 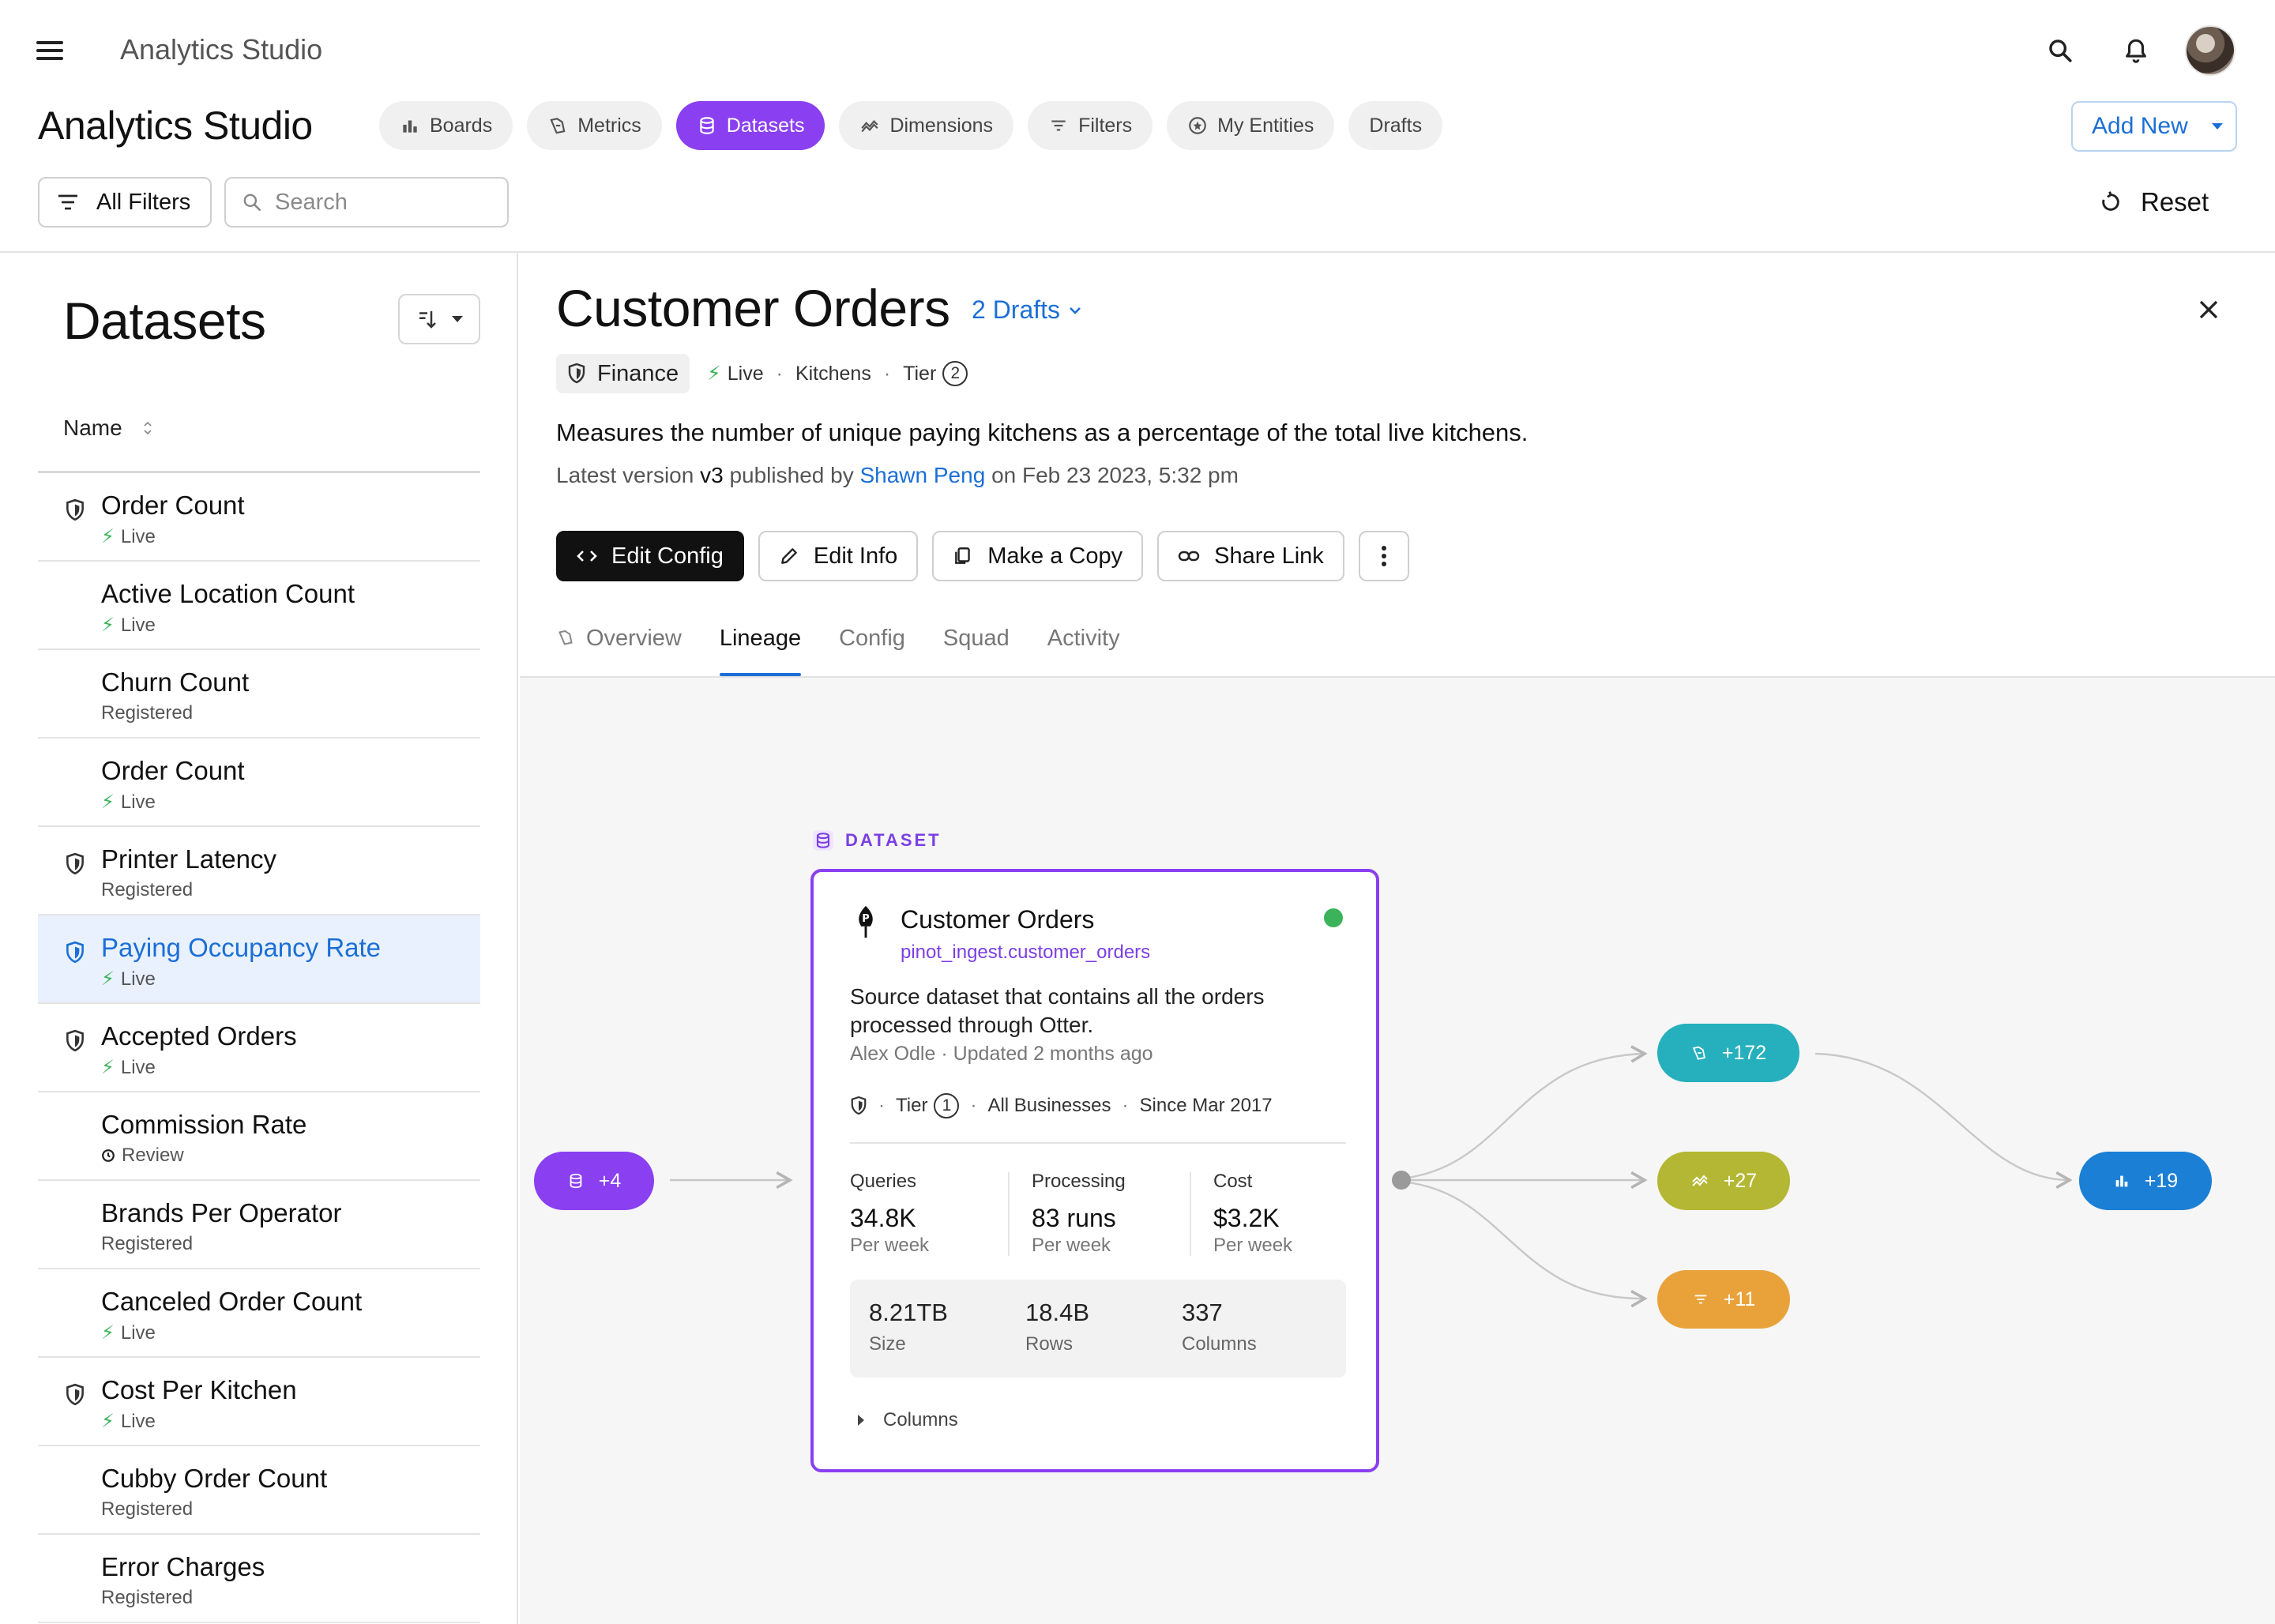 I want to click on columns-stat: 337 Columns, so click(x=1219, y=1327).